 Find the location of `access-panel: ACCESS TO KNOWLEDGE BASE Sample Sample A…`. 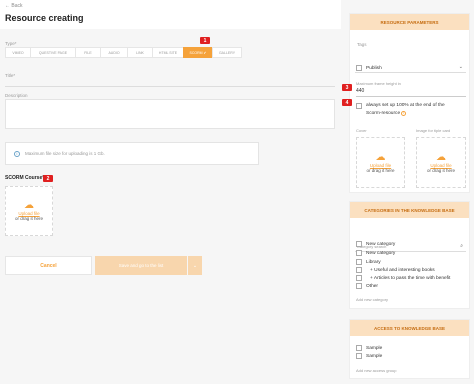

access-panel: ACCESS TO KNOWLEDGE BASE Sample Sample A… is located at coordinates (409, 349).